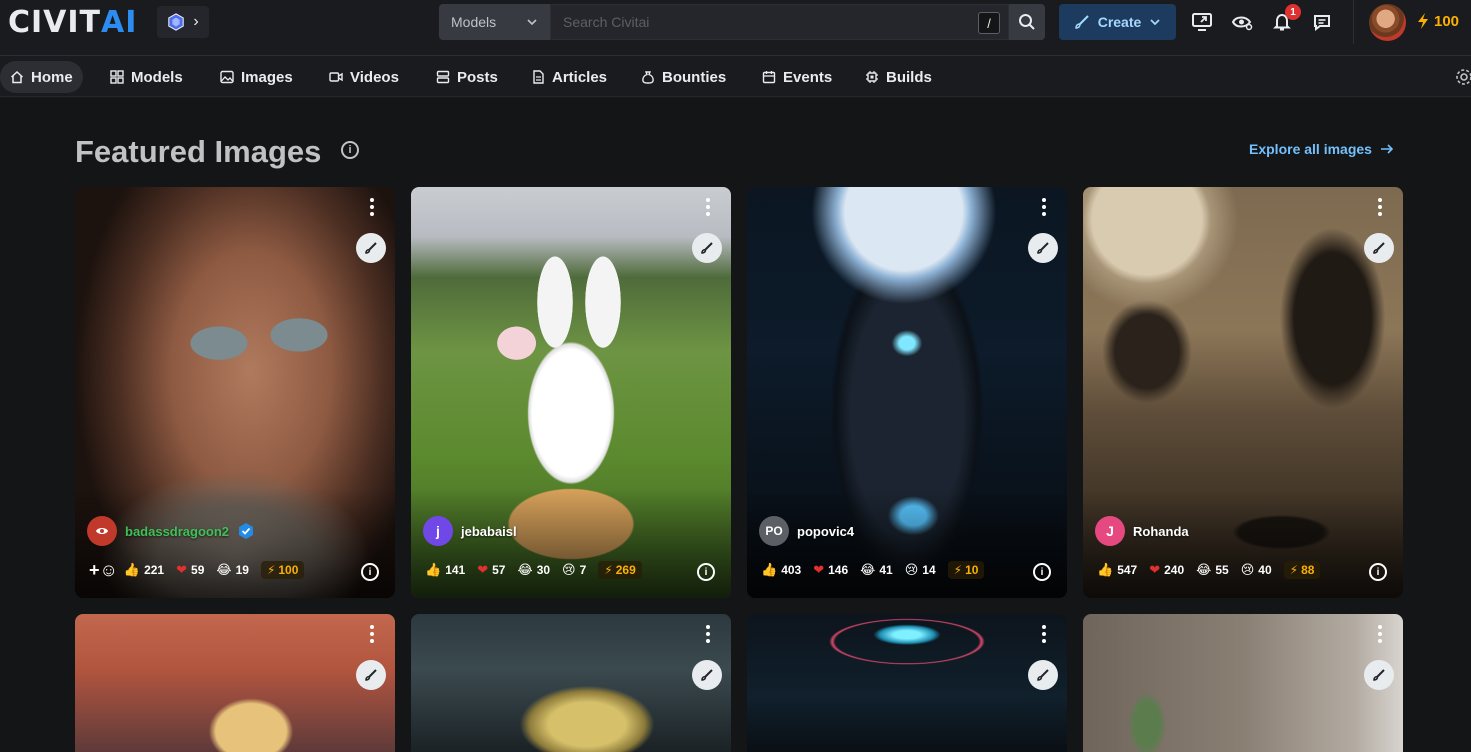 This screenshot has height=752, width=1471. What do you see at coordinates (797, 77) in the screenshot?
I see `nav-events: Events` at bounding box center [797, 77].